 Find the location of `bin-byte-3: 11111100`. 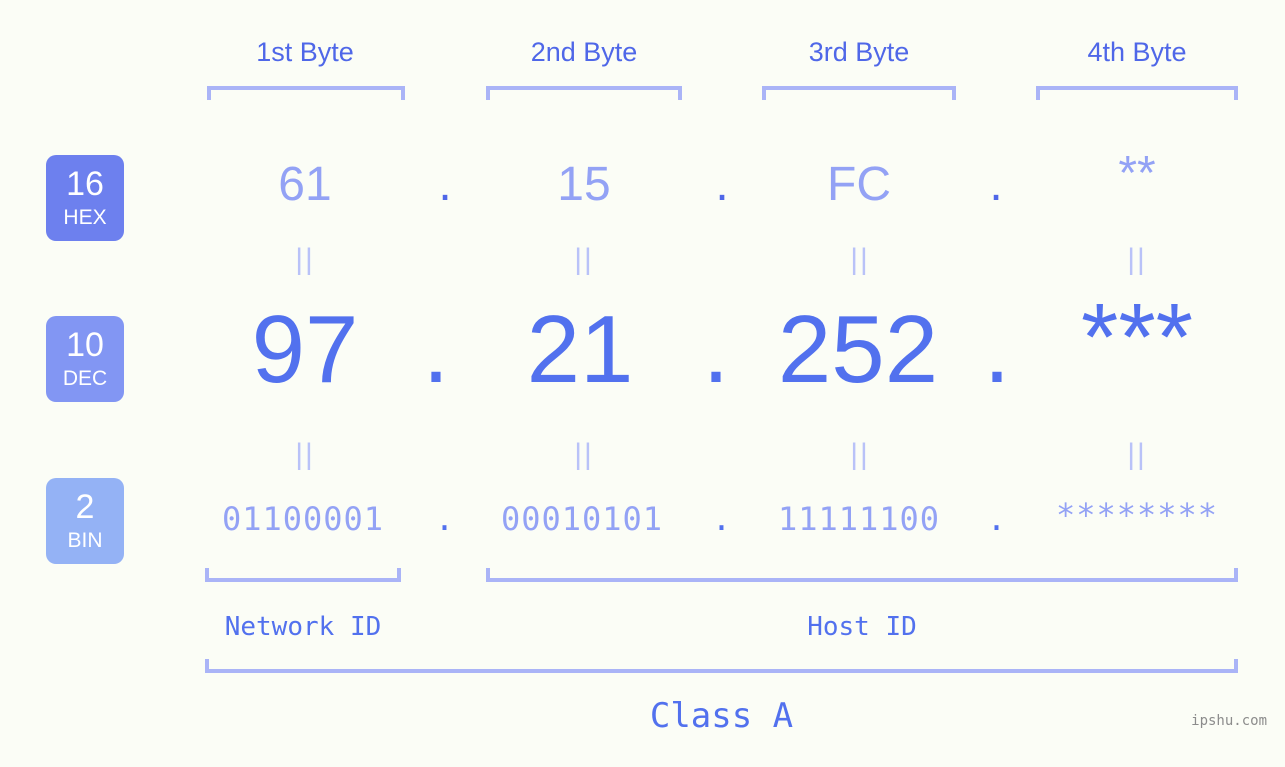

bin-byte-3: 11111100 is located at coordinates (859, 519).